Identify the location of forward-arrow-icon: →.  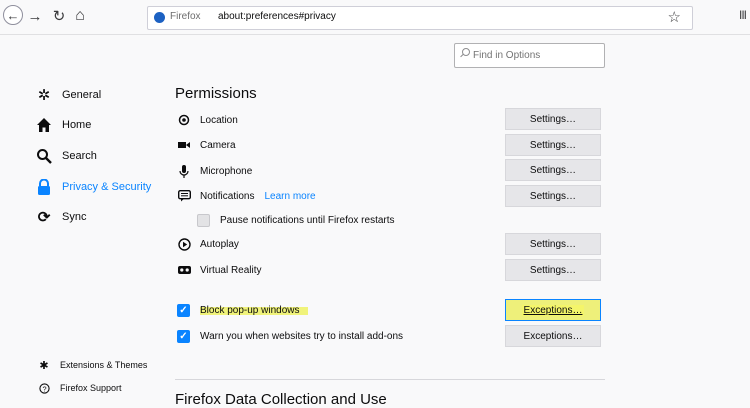
(35, 16).